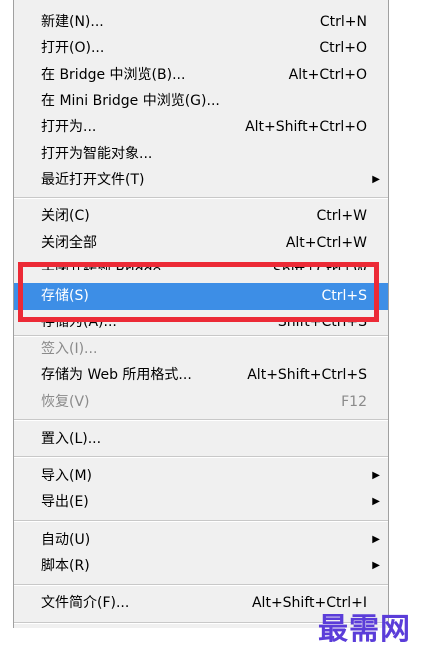  Describe the element at coordinates (201, 243) in the screenshot. I see `menu-item-close-all: 关闭全部 Alt+Ctrl+W` at that location.